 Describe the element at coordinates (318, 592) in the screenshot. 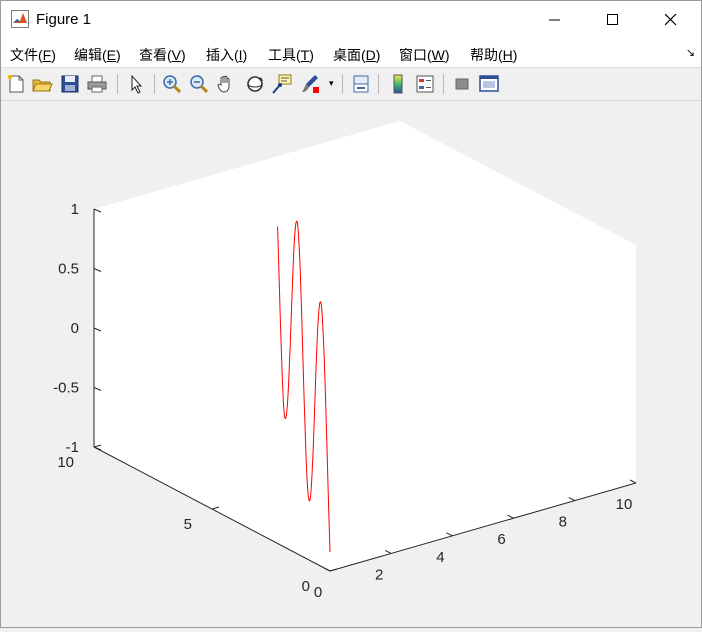

I see `x-tick-label: 0` at that location.